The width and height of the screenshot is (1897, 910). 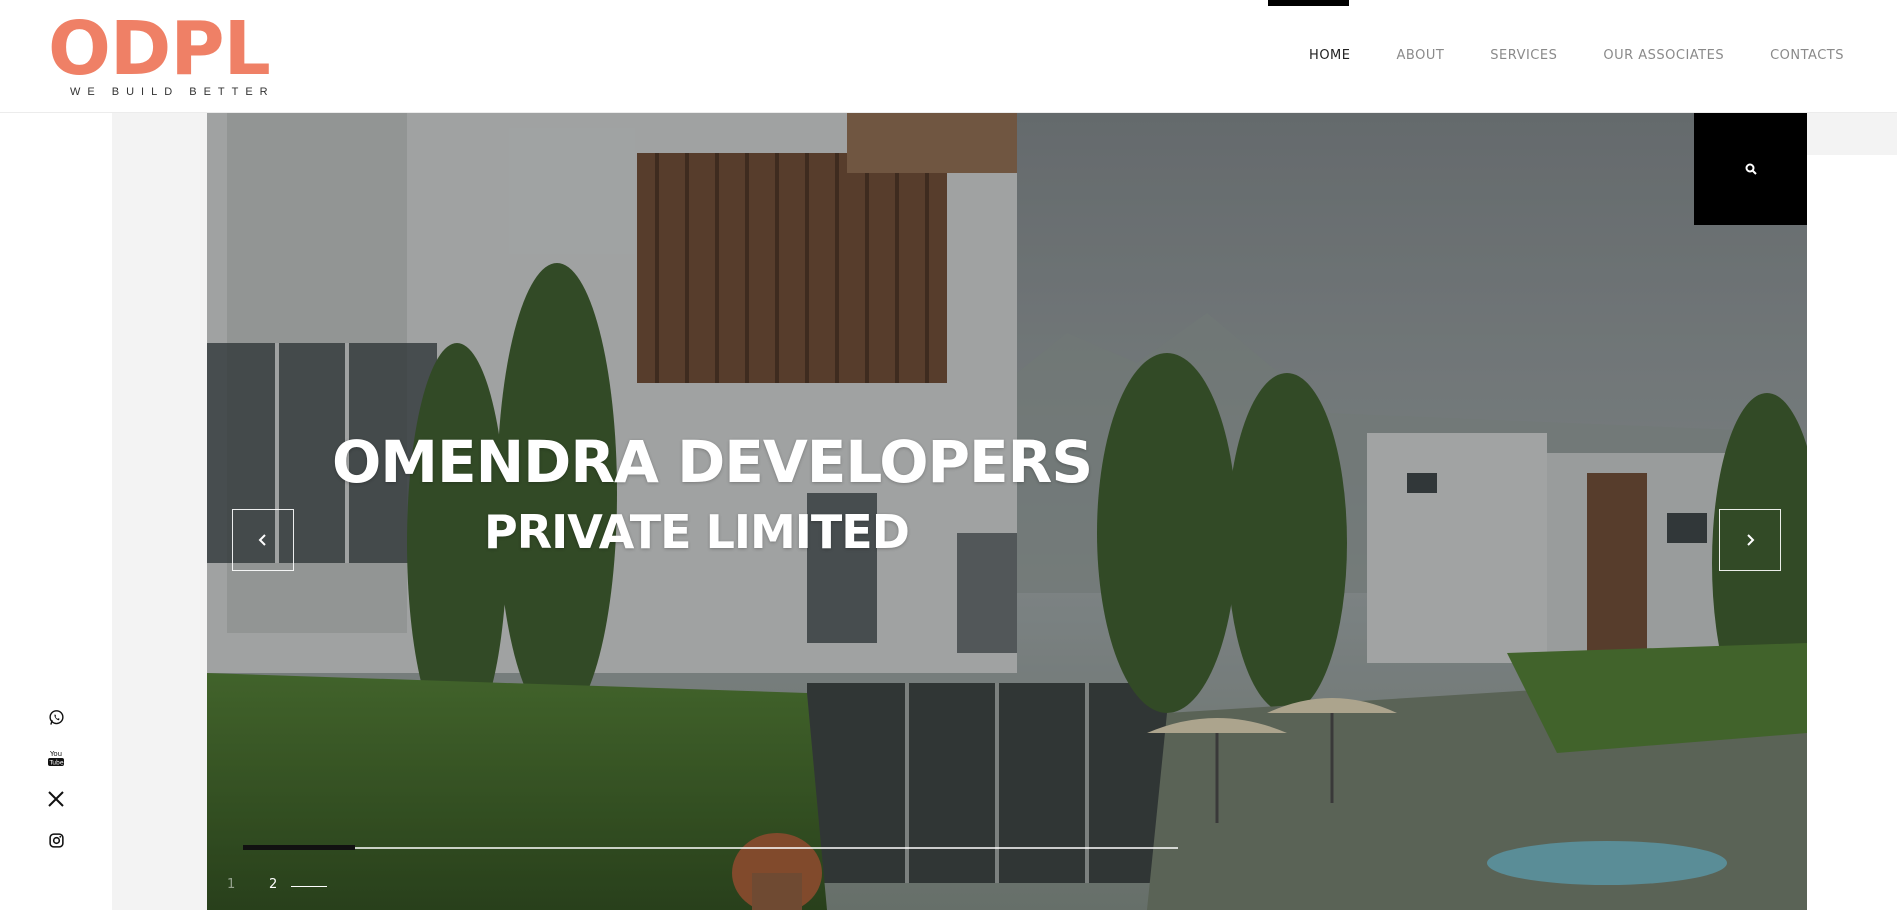 What do you see at coordinates (1329, 55) in the screenshot?
I see `nav-item-home: HOME` at bounding box center [1329, 55].